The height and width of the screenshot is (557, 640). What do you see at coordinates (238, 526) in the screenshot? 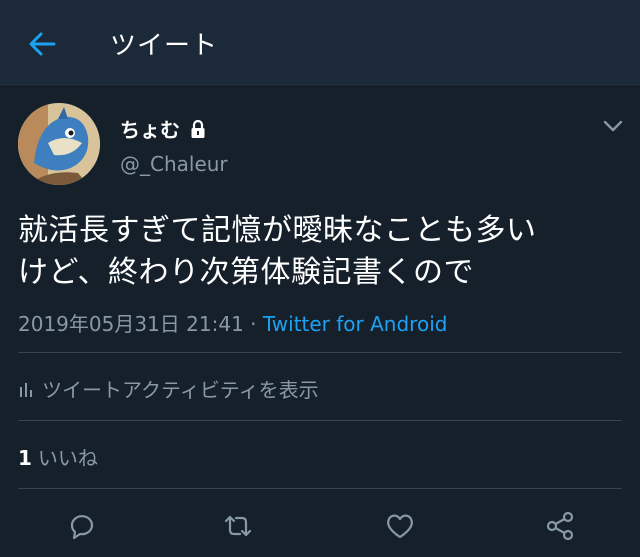
I see `retweet-icon` at bounding box center [238, 526].